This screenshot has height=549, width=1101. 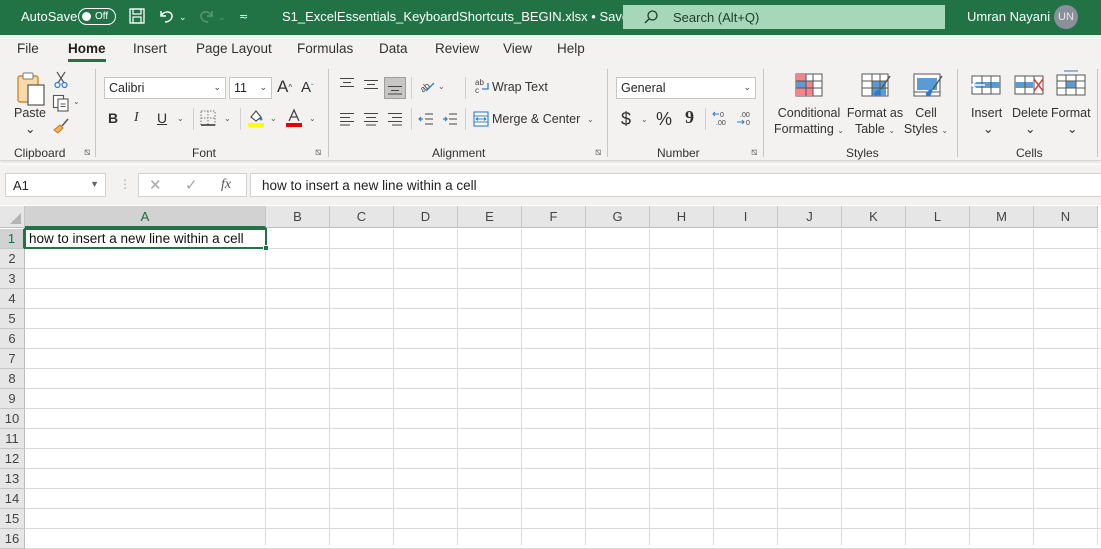 What do you see at coordinates (28, 48) in the screenshot?
I see `tab-file: File` at bounding box center [28, 48].